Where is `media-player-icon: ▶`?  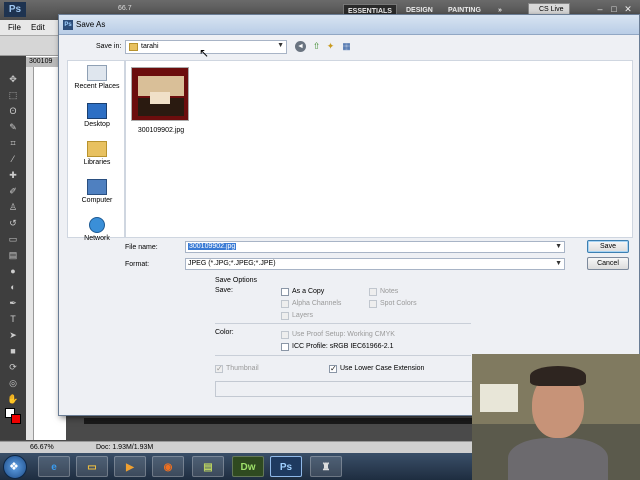 media-player-icon: ▶ is located at coordinates (130, 466).